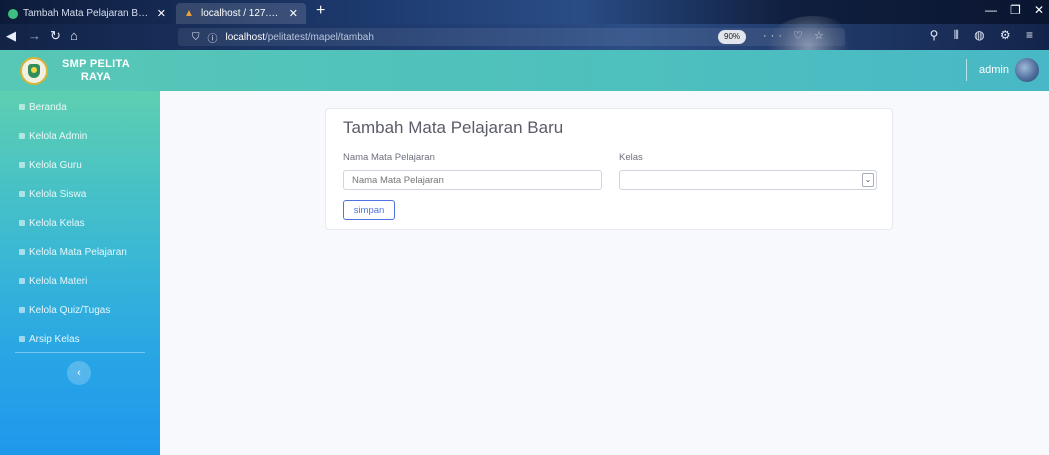  What do you see at coordinates (22, 107) in the screenshot?
I see `home-icon` at bounding box center [22, 107].